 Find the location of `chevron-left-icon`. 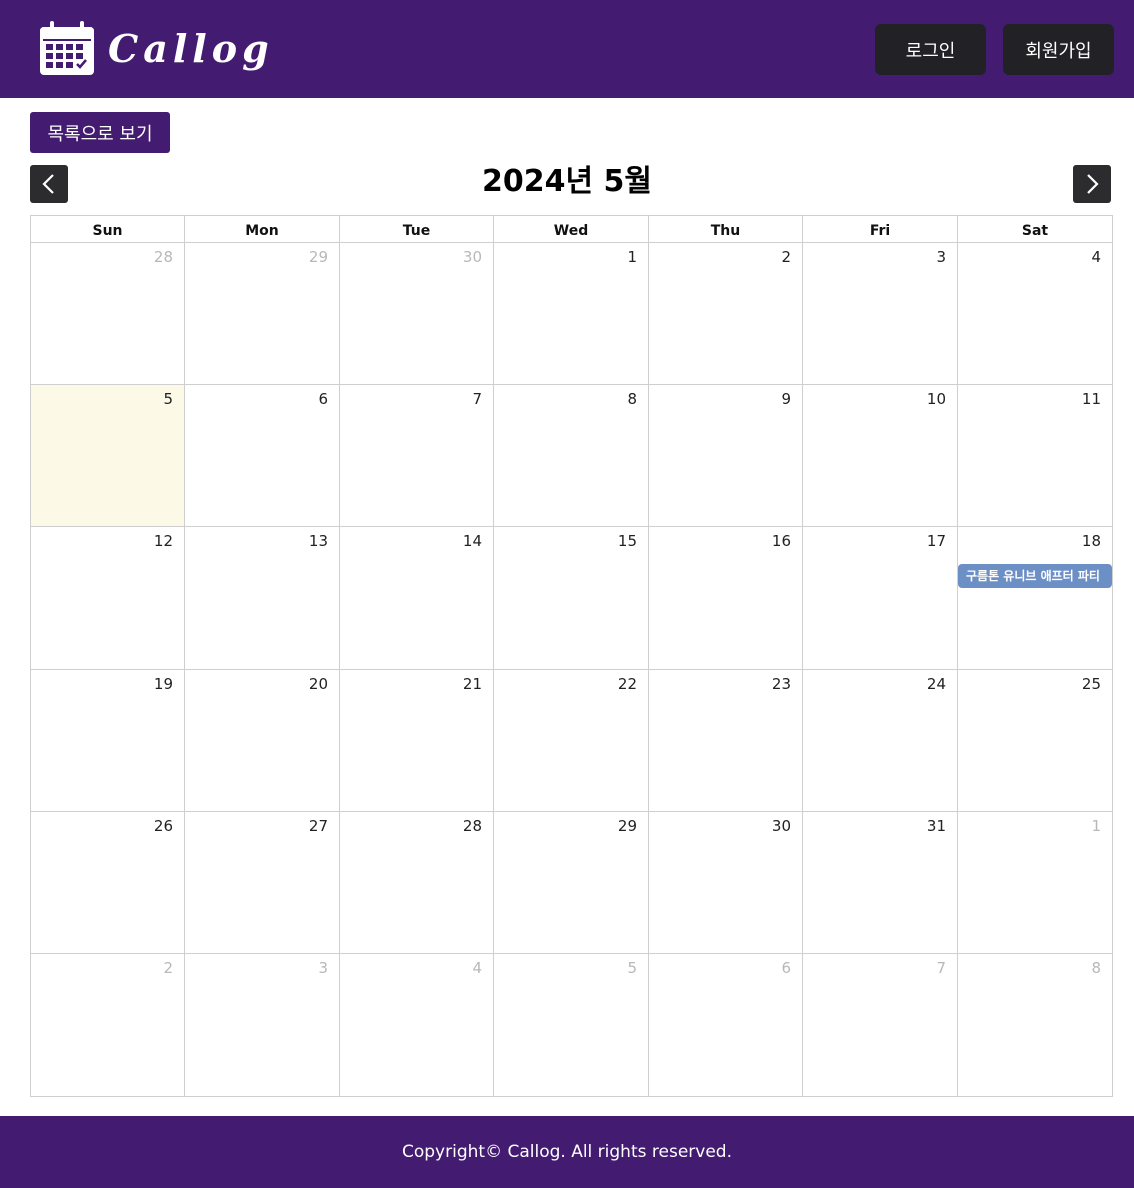

chevron-left-icon is located at coordinates (48, 184).